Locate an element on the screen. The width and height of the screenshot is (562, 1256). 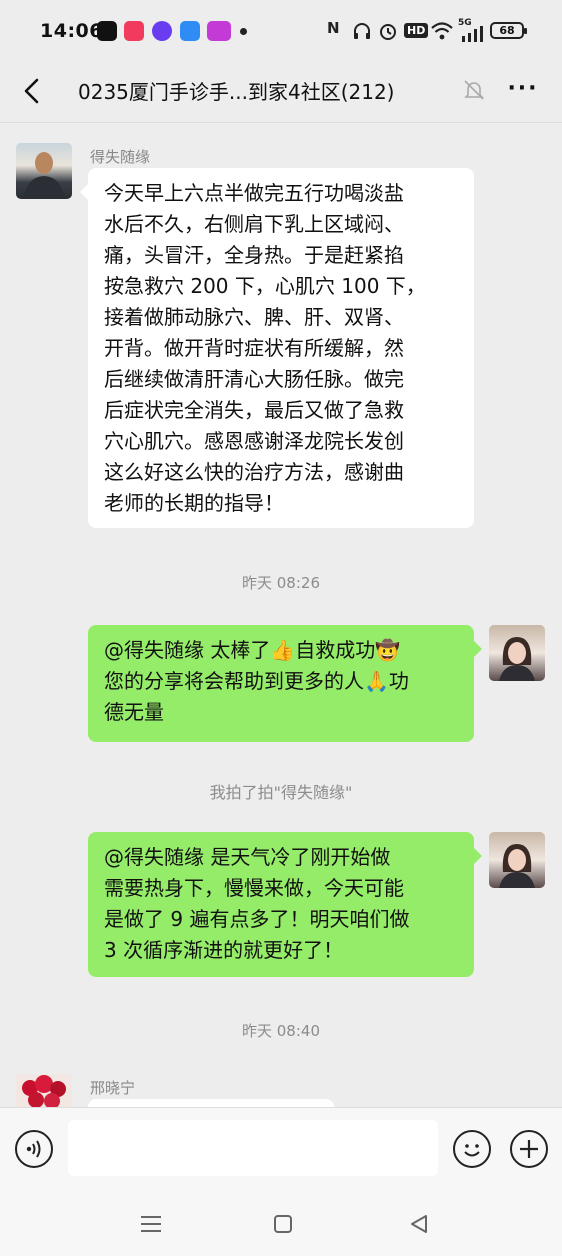
chat-title: 0235厦门手诊手...到家4社区(212) is located at coordinates (236, 92).